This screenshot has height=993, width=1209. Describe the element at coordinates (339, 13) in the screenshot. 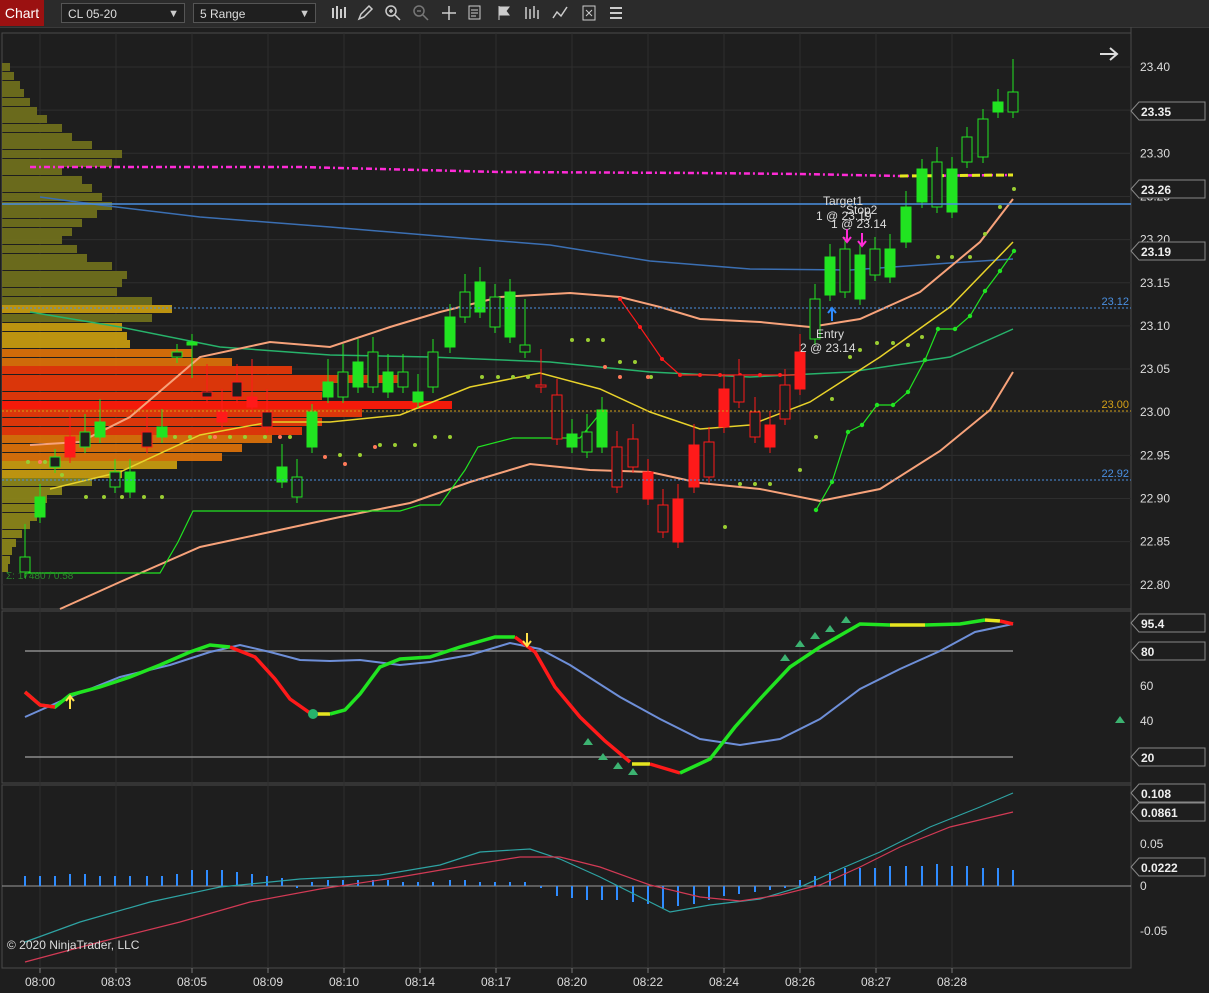

I see `bar-type-icon` at that location.